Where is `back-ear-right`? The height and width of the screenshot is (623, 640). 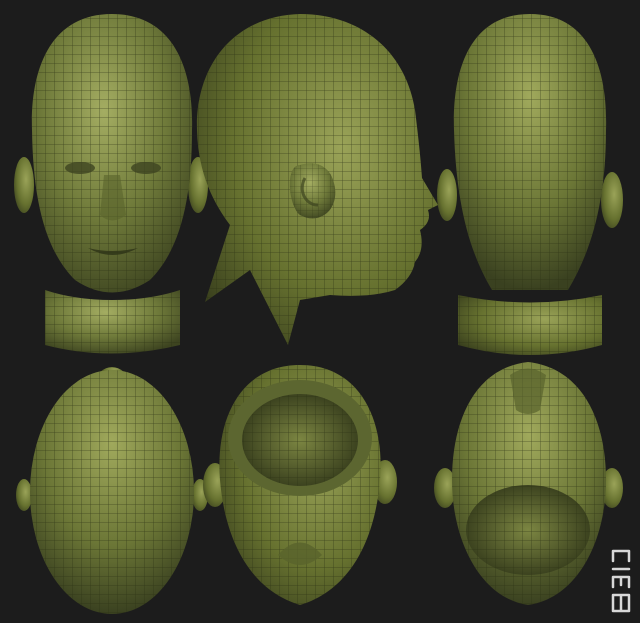 back-ear-right is located at coordinates (612, 200).